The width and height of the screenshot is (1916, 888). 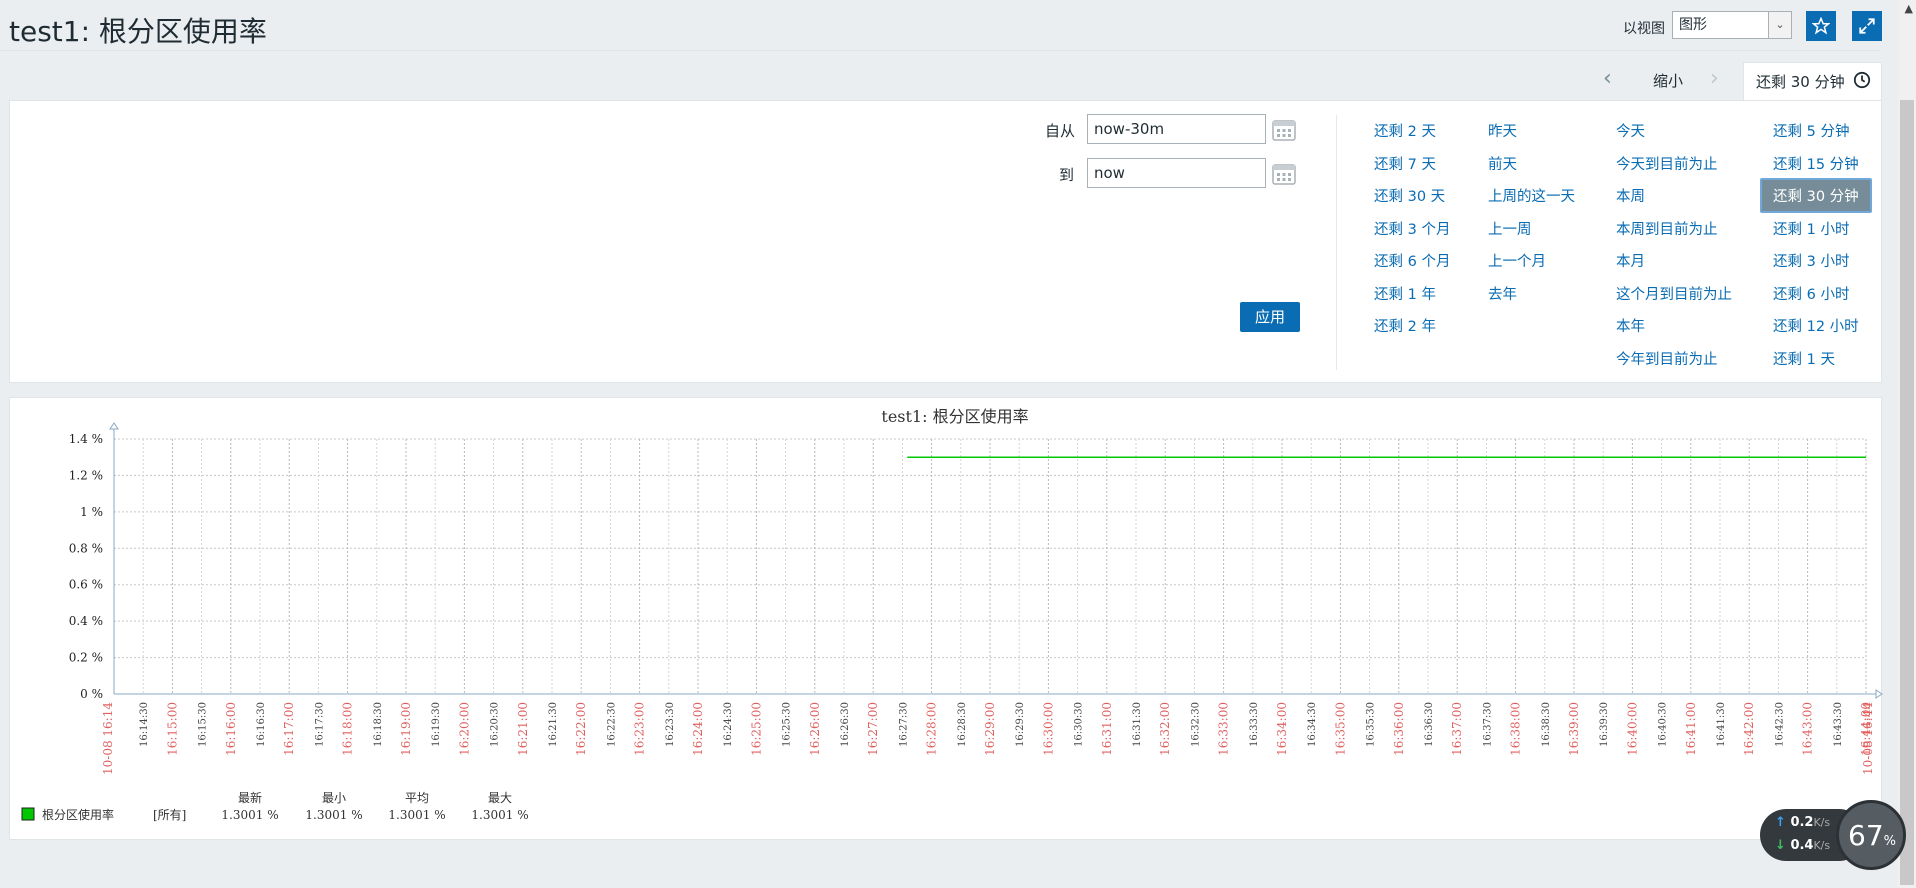 What do you see at coordinates (319, 724) in the screenshot?
I see `x-tick-label: 16:17:30` at bounding box center [319, 724].